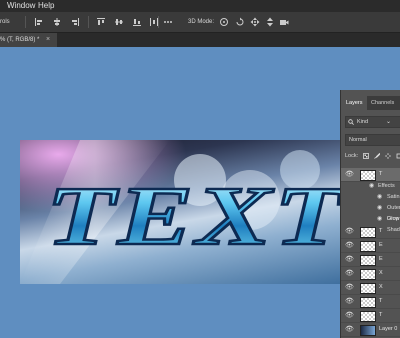 The height and width of the screenshot is (338, 400). What do you see at coordinates (377, 156) in the screenshot?
I see `lock-brush-icon` at bounding box center [377, 156].